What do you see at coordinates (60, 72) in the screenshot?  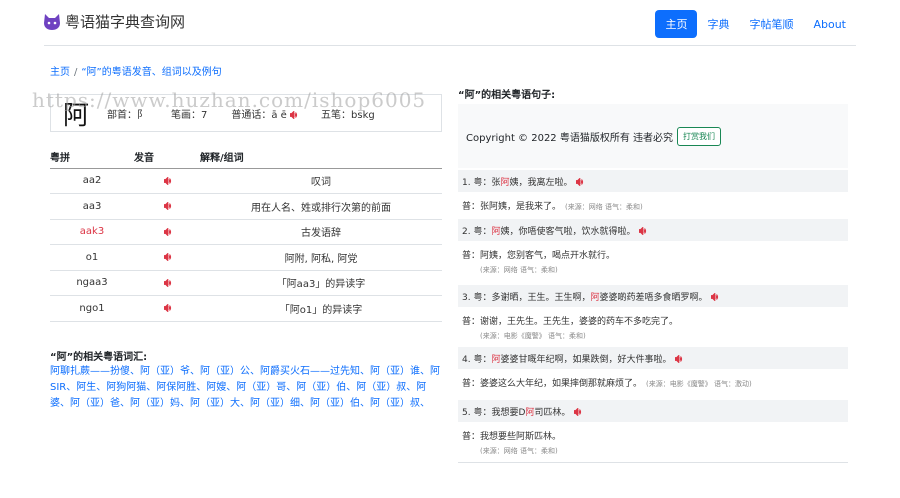 I see `breadcrumb-home: 主页` at bounding box center [60, 72].